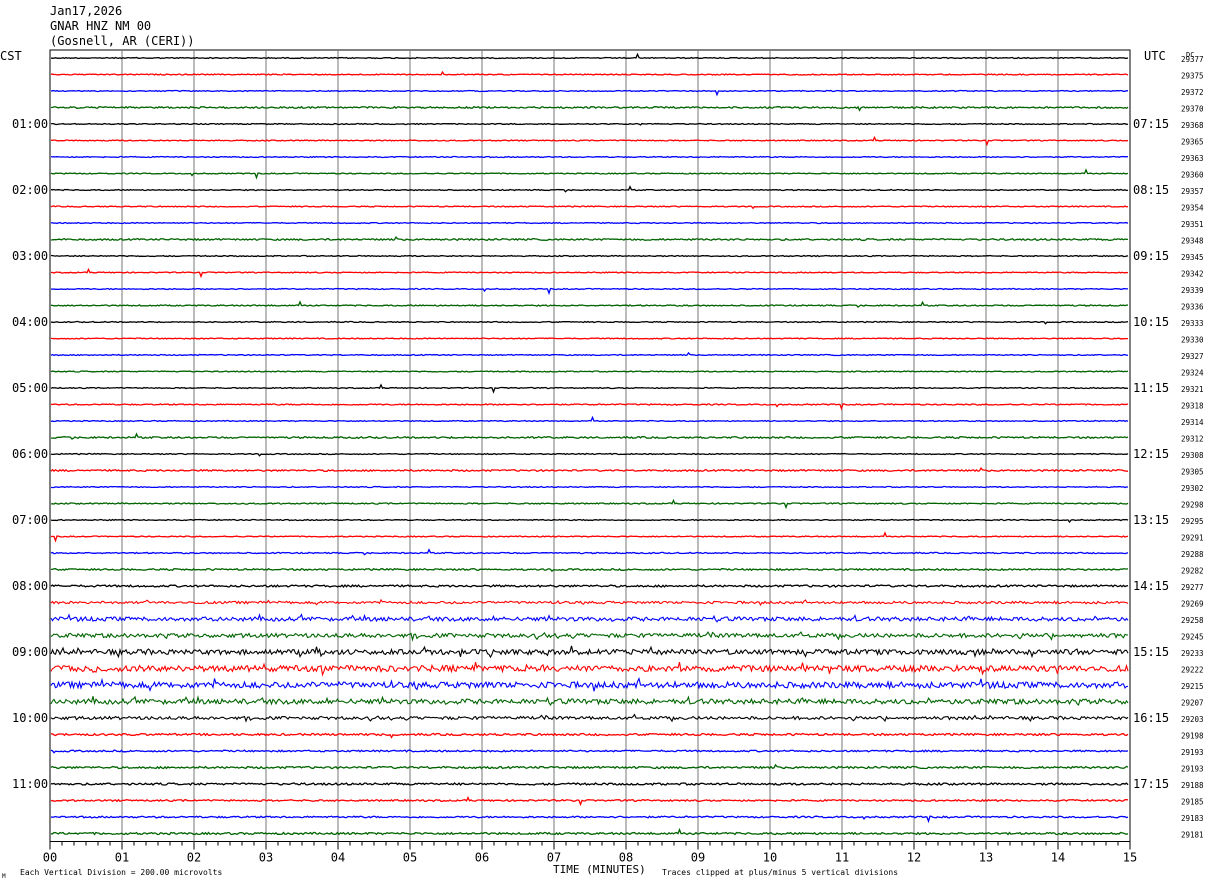 The height and width of the screenshot is (886, 1210). Describe the element at coordinates (30, 454) in the screenshot. I see `left-hour-label: 06:00` at that location.